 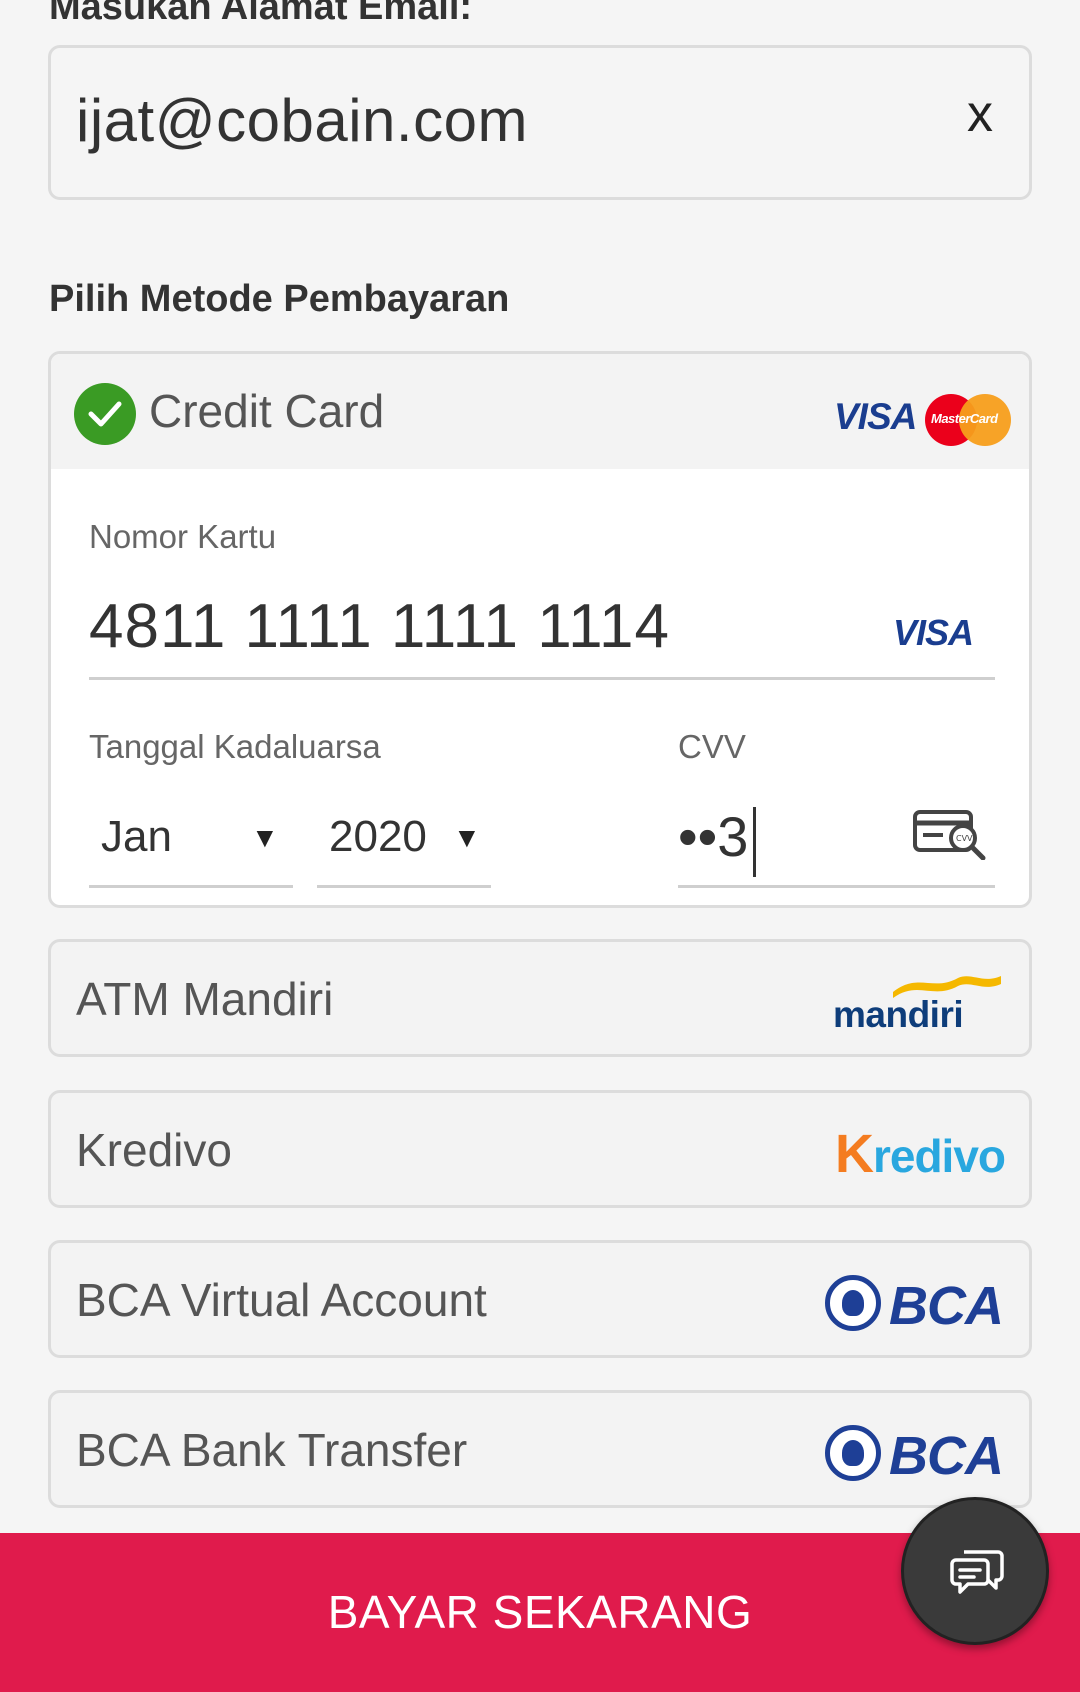 What do you see at coordinates (540, 411) in the screenshot?
I see `credit-card-header: Credit Card VISA MasterCard` at bounding box center [540, 411].